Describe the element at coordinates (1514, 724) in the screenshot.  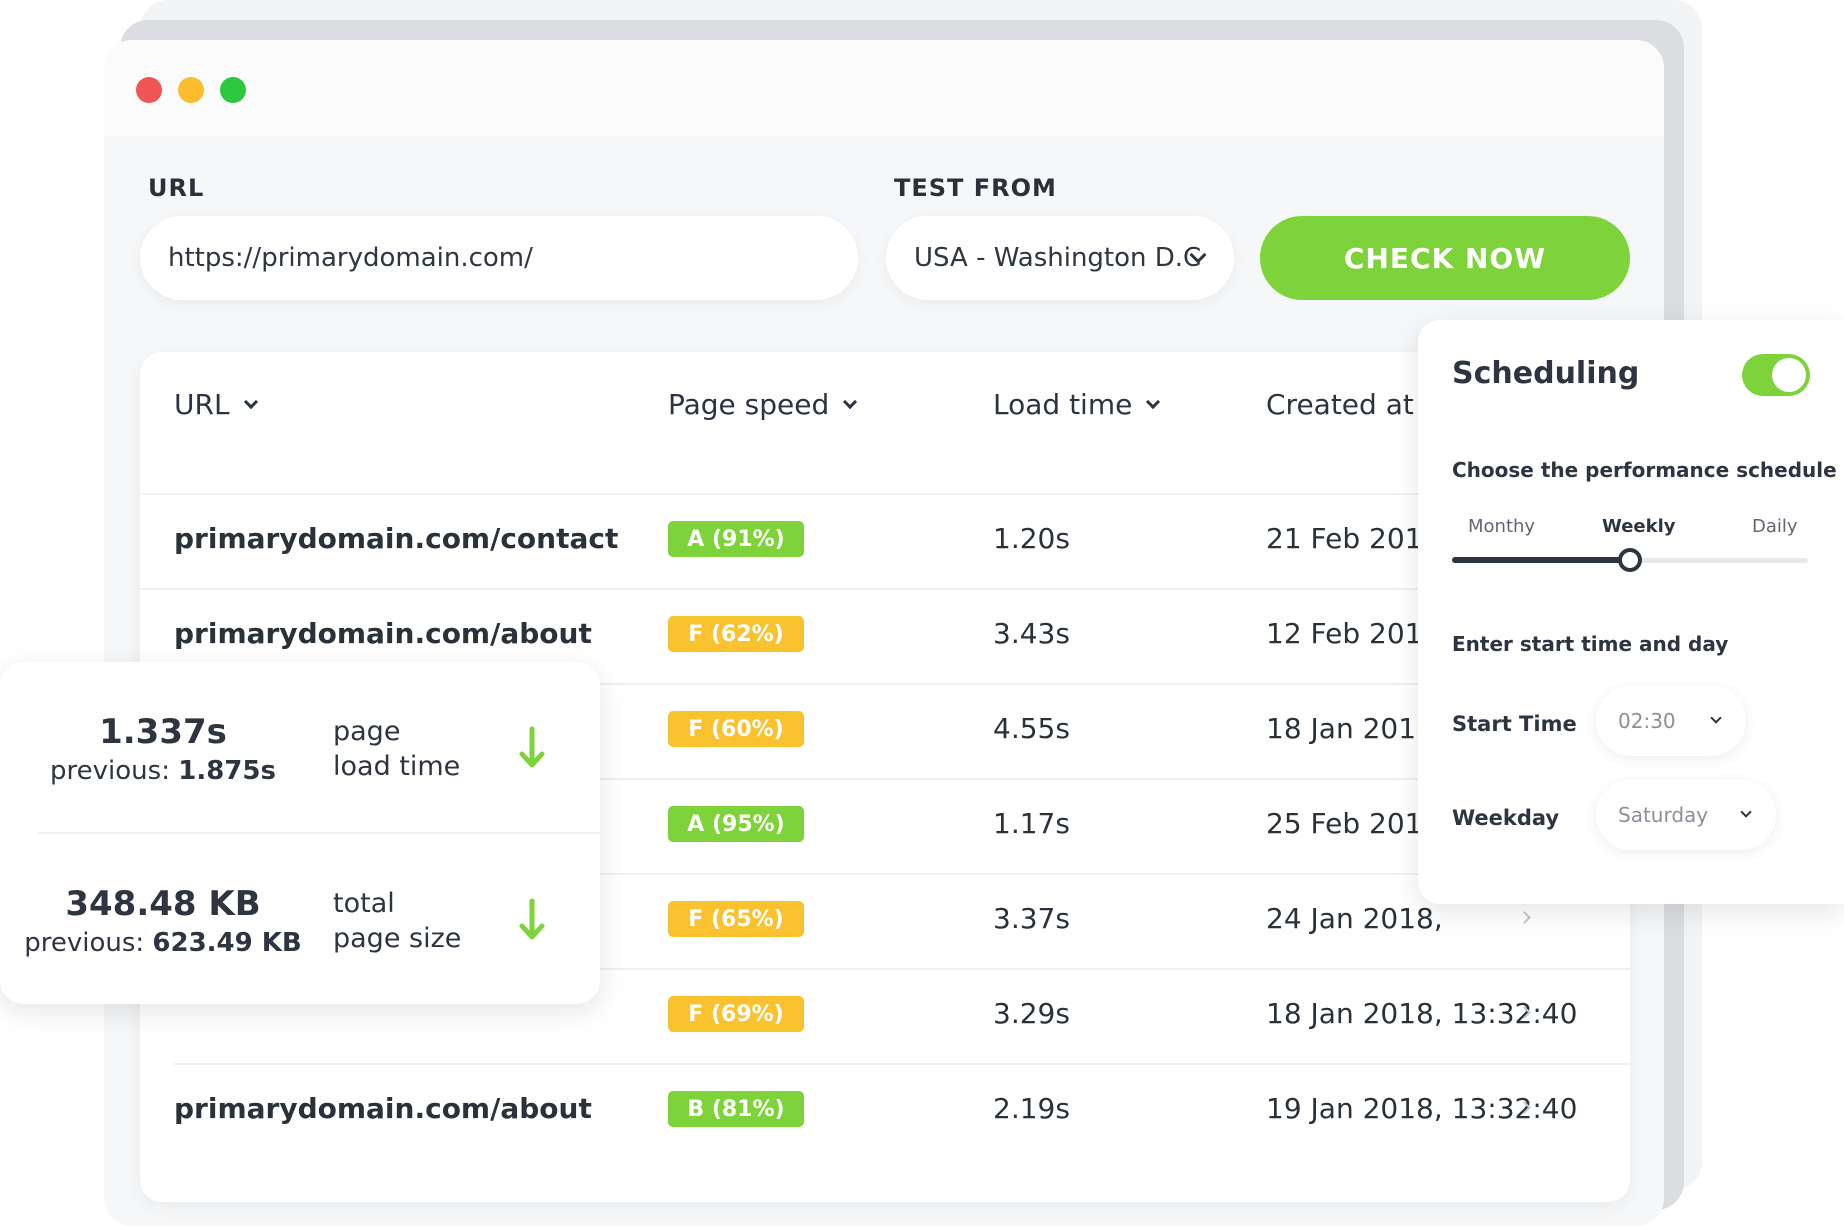
I see `start-time-label: Start Time` at that location.